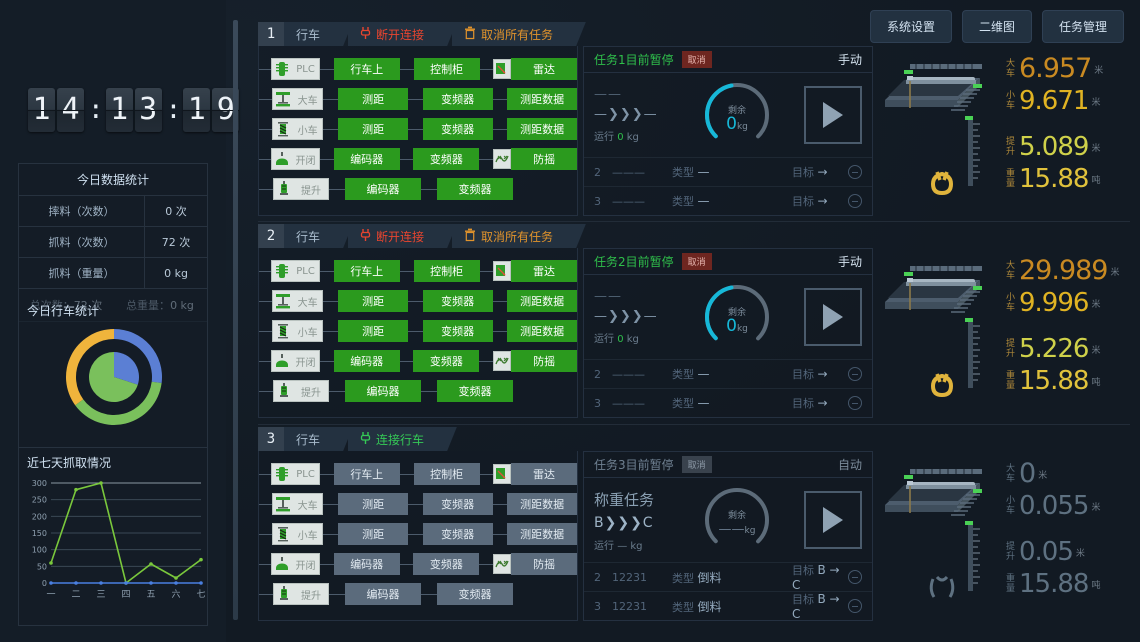 The width and height of the screenshot is (1140, 642). Describe the element at coordinates (310, 439) in the screenshot. I see `crane-3-tab-0: 行车` at that location.